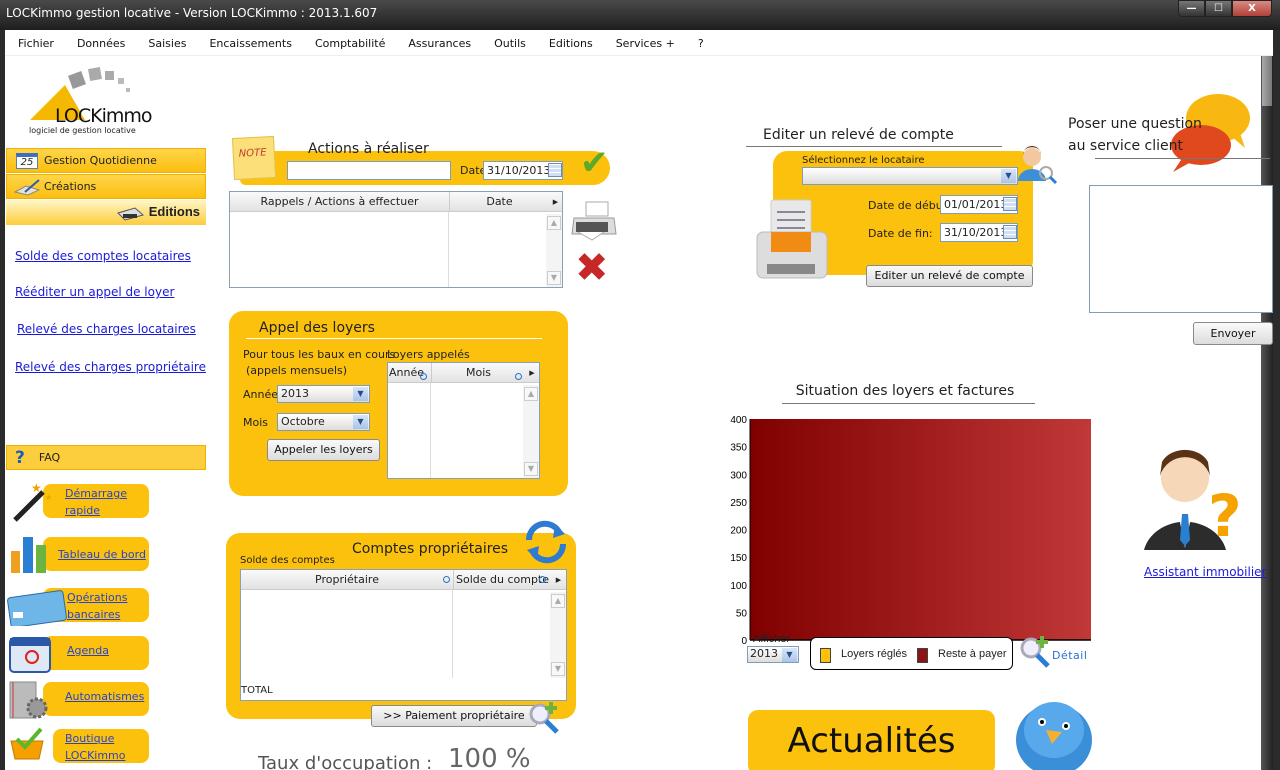  Describe the element at coordinates (27, 187) in the screenshot. I see `book-pen-icon` at that location.